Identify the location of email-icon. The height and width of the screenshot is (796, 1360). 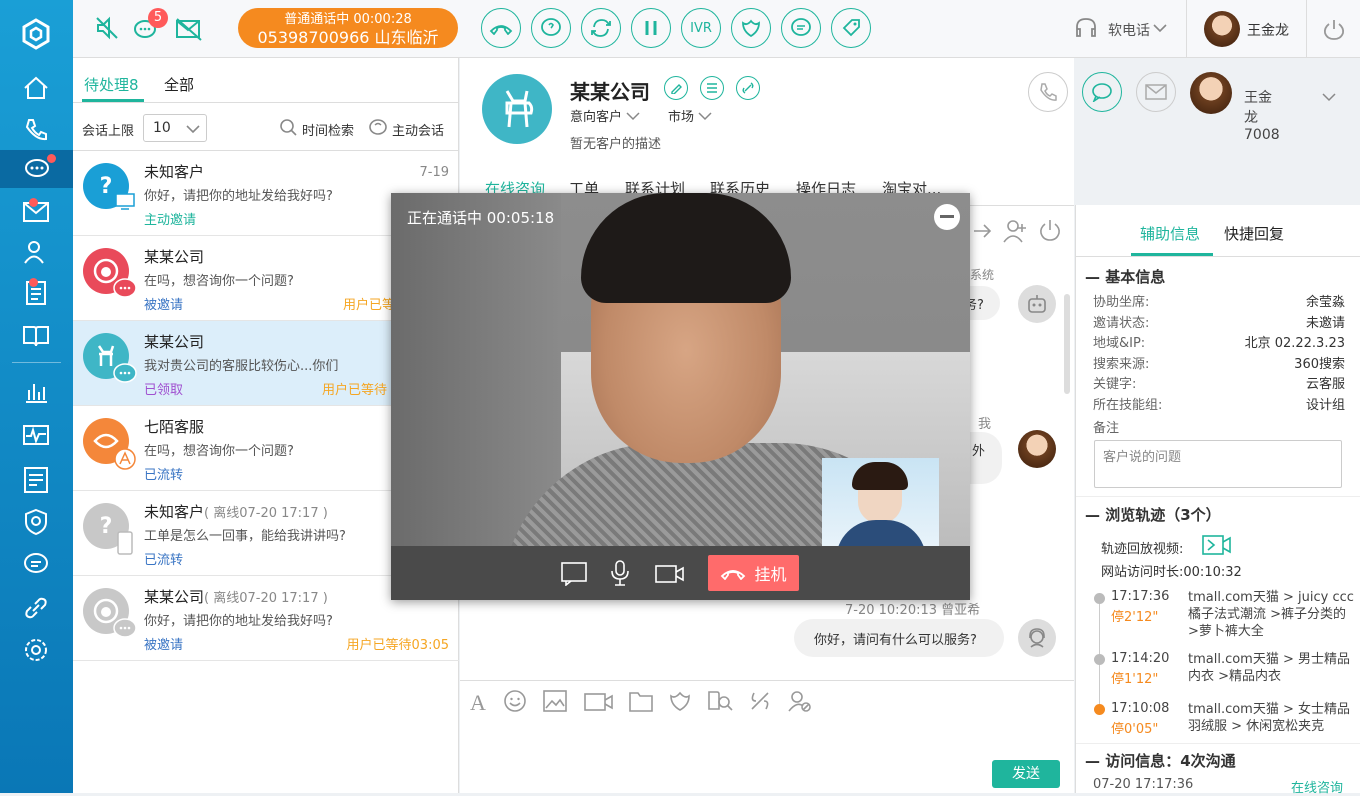
(1156, 92).